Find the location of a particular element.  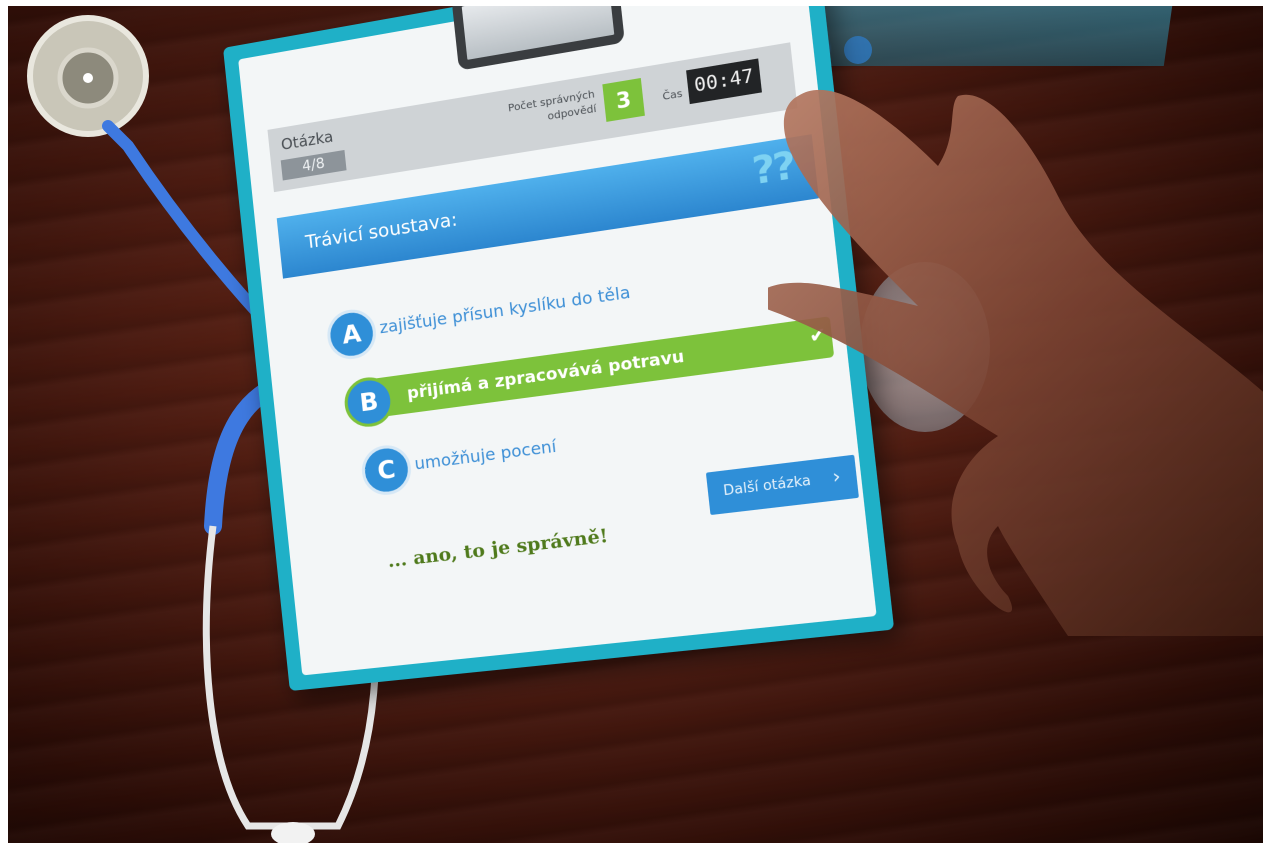

correct-count-label: Počet správných odpovědí is located at coordinates (552, 105).